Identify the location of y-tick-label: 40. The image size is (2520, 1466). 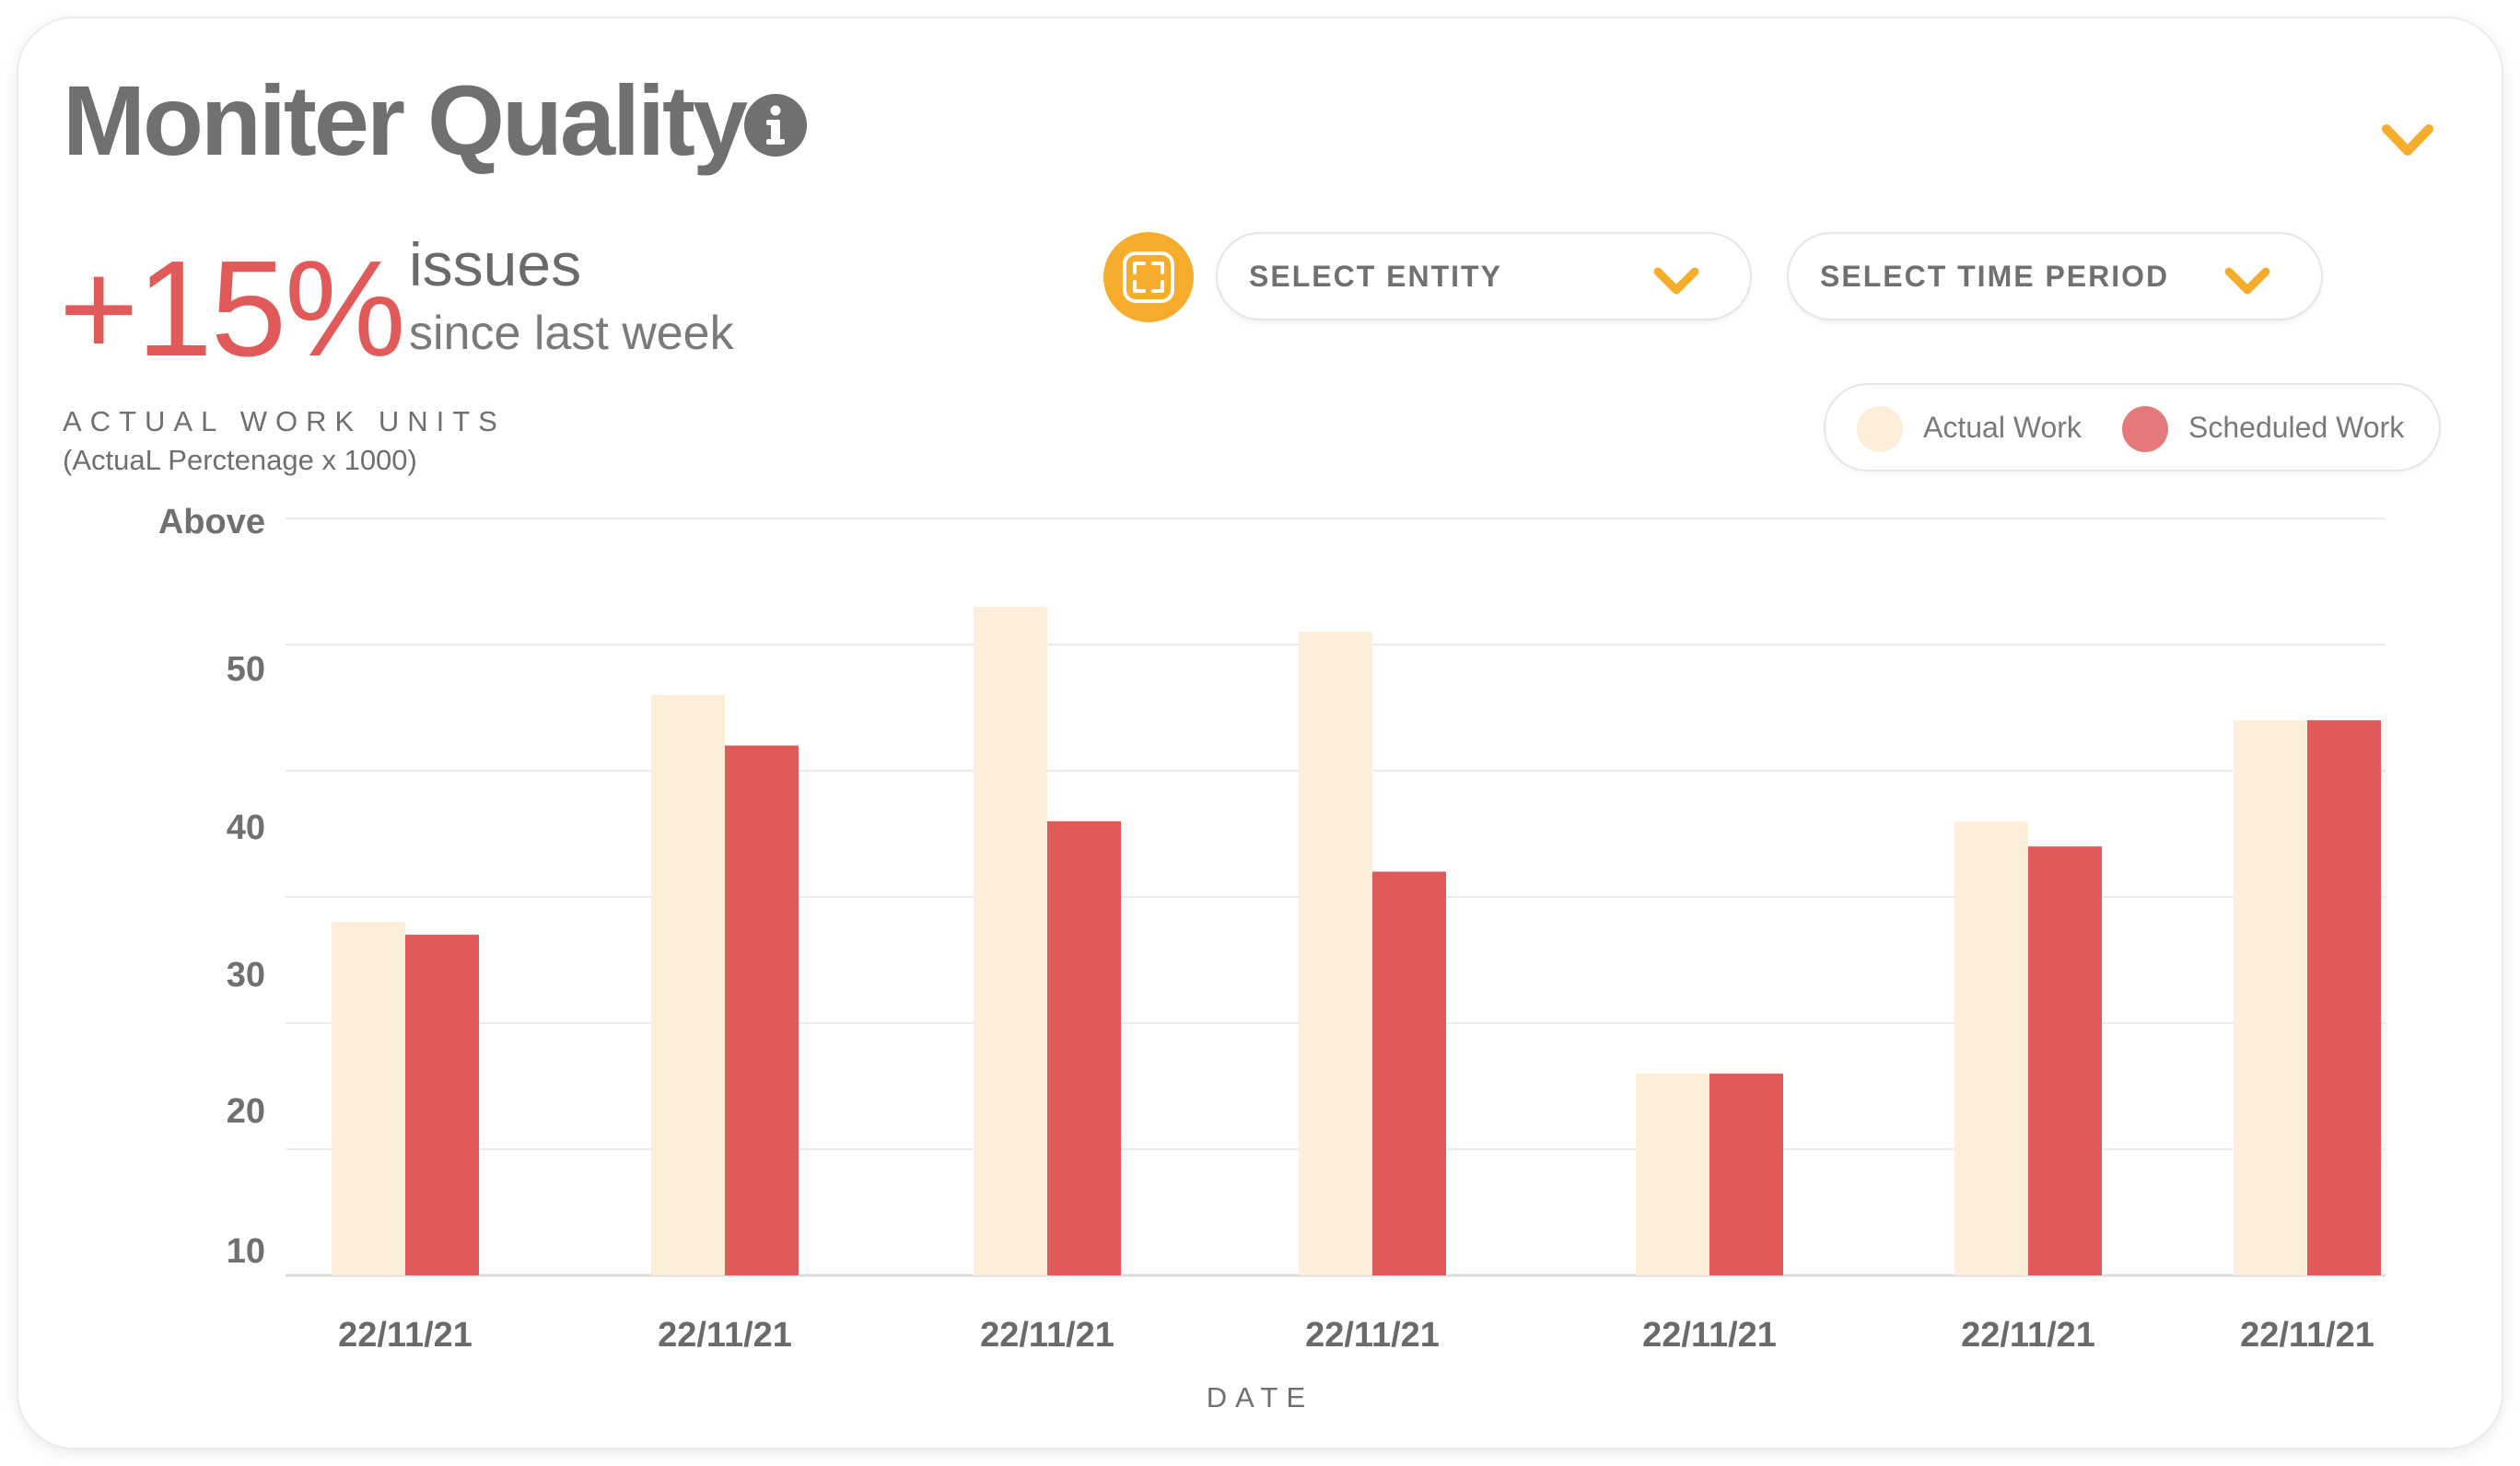
(246, 828).